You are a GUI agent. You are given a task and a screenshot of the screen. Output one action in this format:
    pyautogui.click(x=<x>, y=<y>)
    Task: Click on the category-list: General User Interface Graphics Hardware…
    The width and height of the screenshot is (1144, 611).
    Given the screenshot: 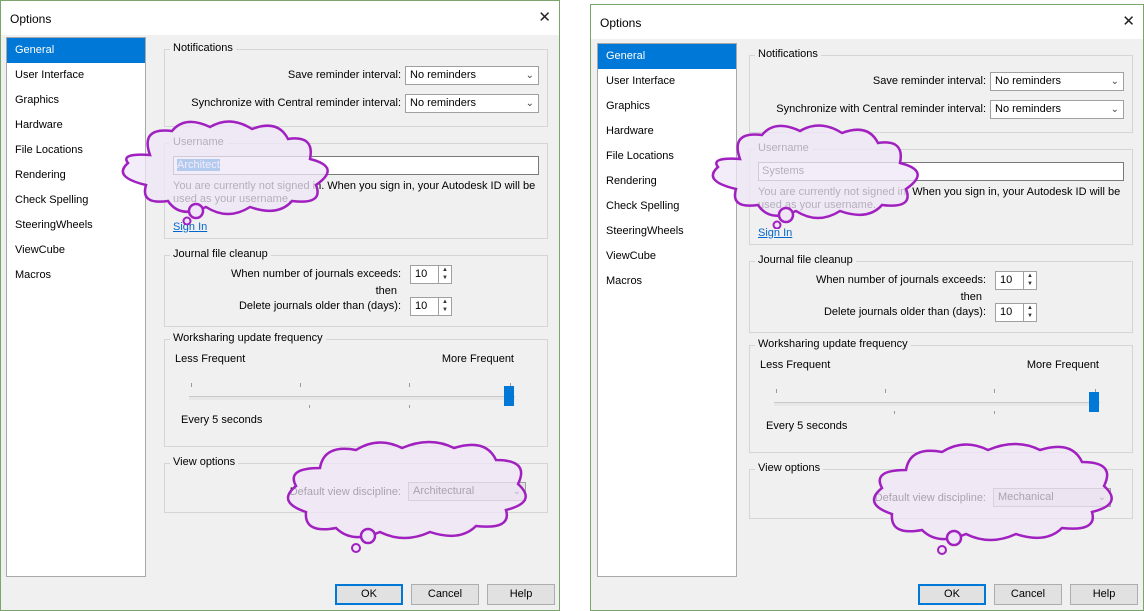 What is the action you would take?
    pyautogui.click(x=667, y=310)
    